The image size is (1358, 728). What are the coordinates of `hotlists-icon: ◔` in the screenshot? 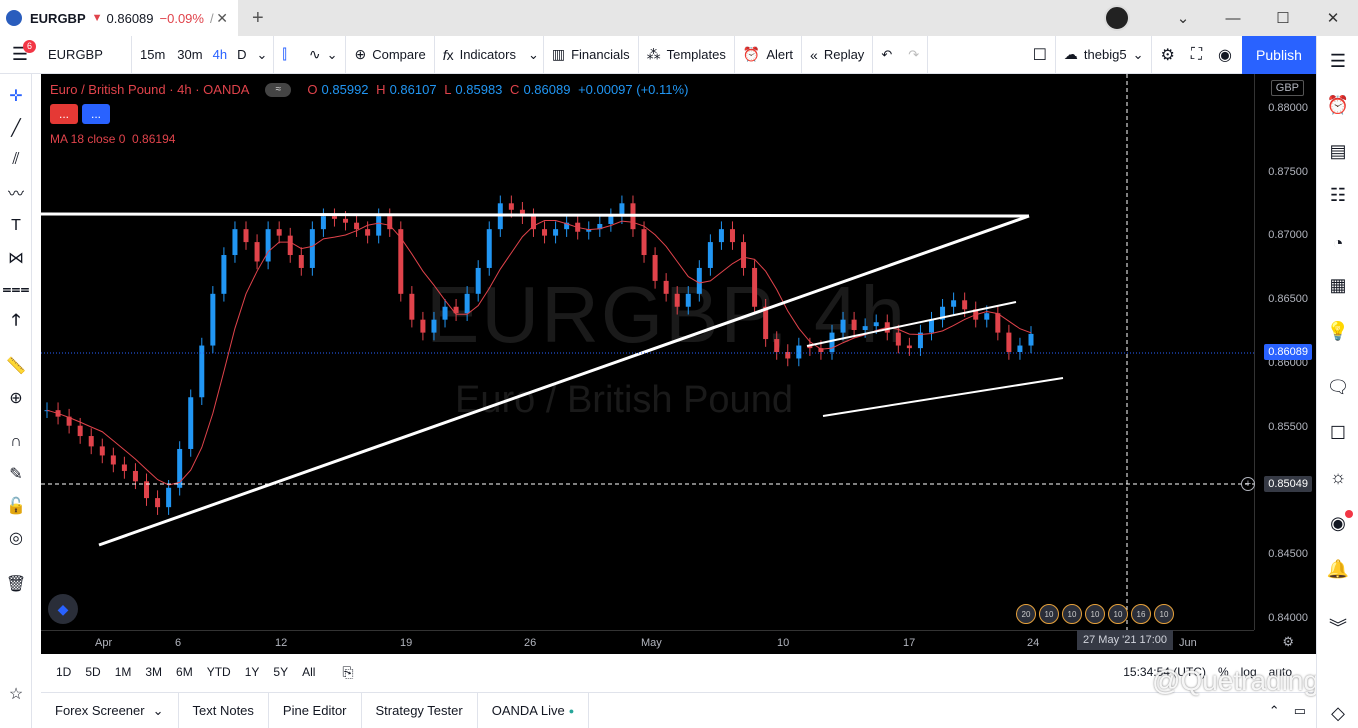 It's located at (1338, 243).